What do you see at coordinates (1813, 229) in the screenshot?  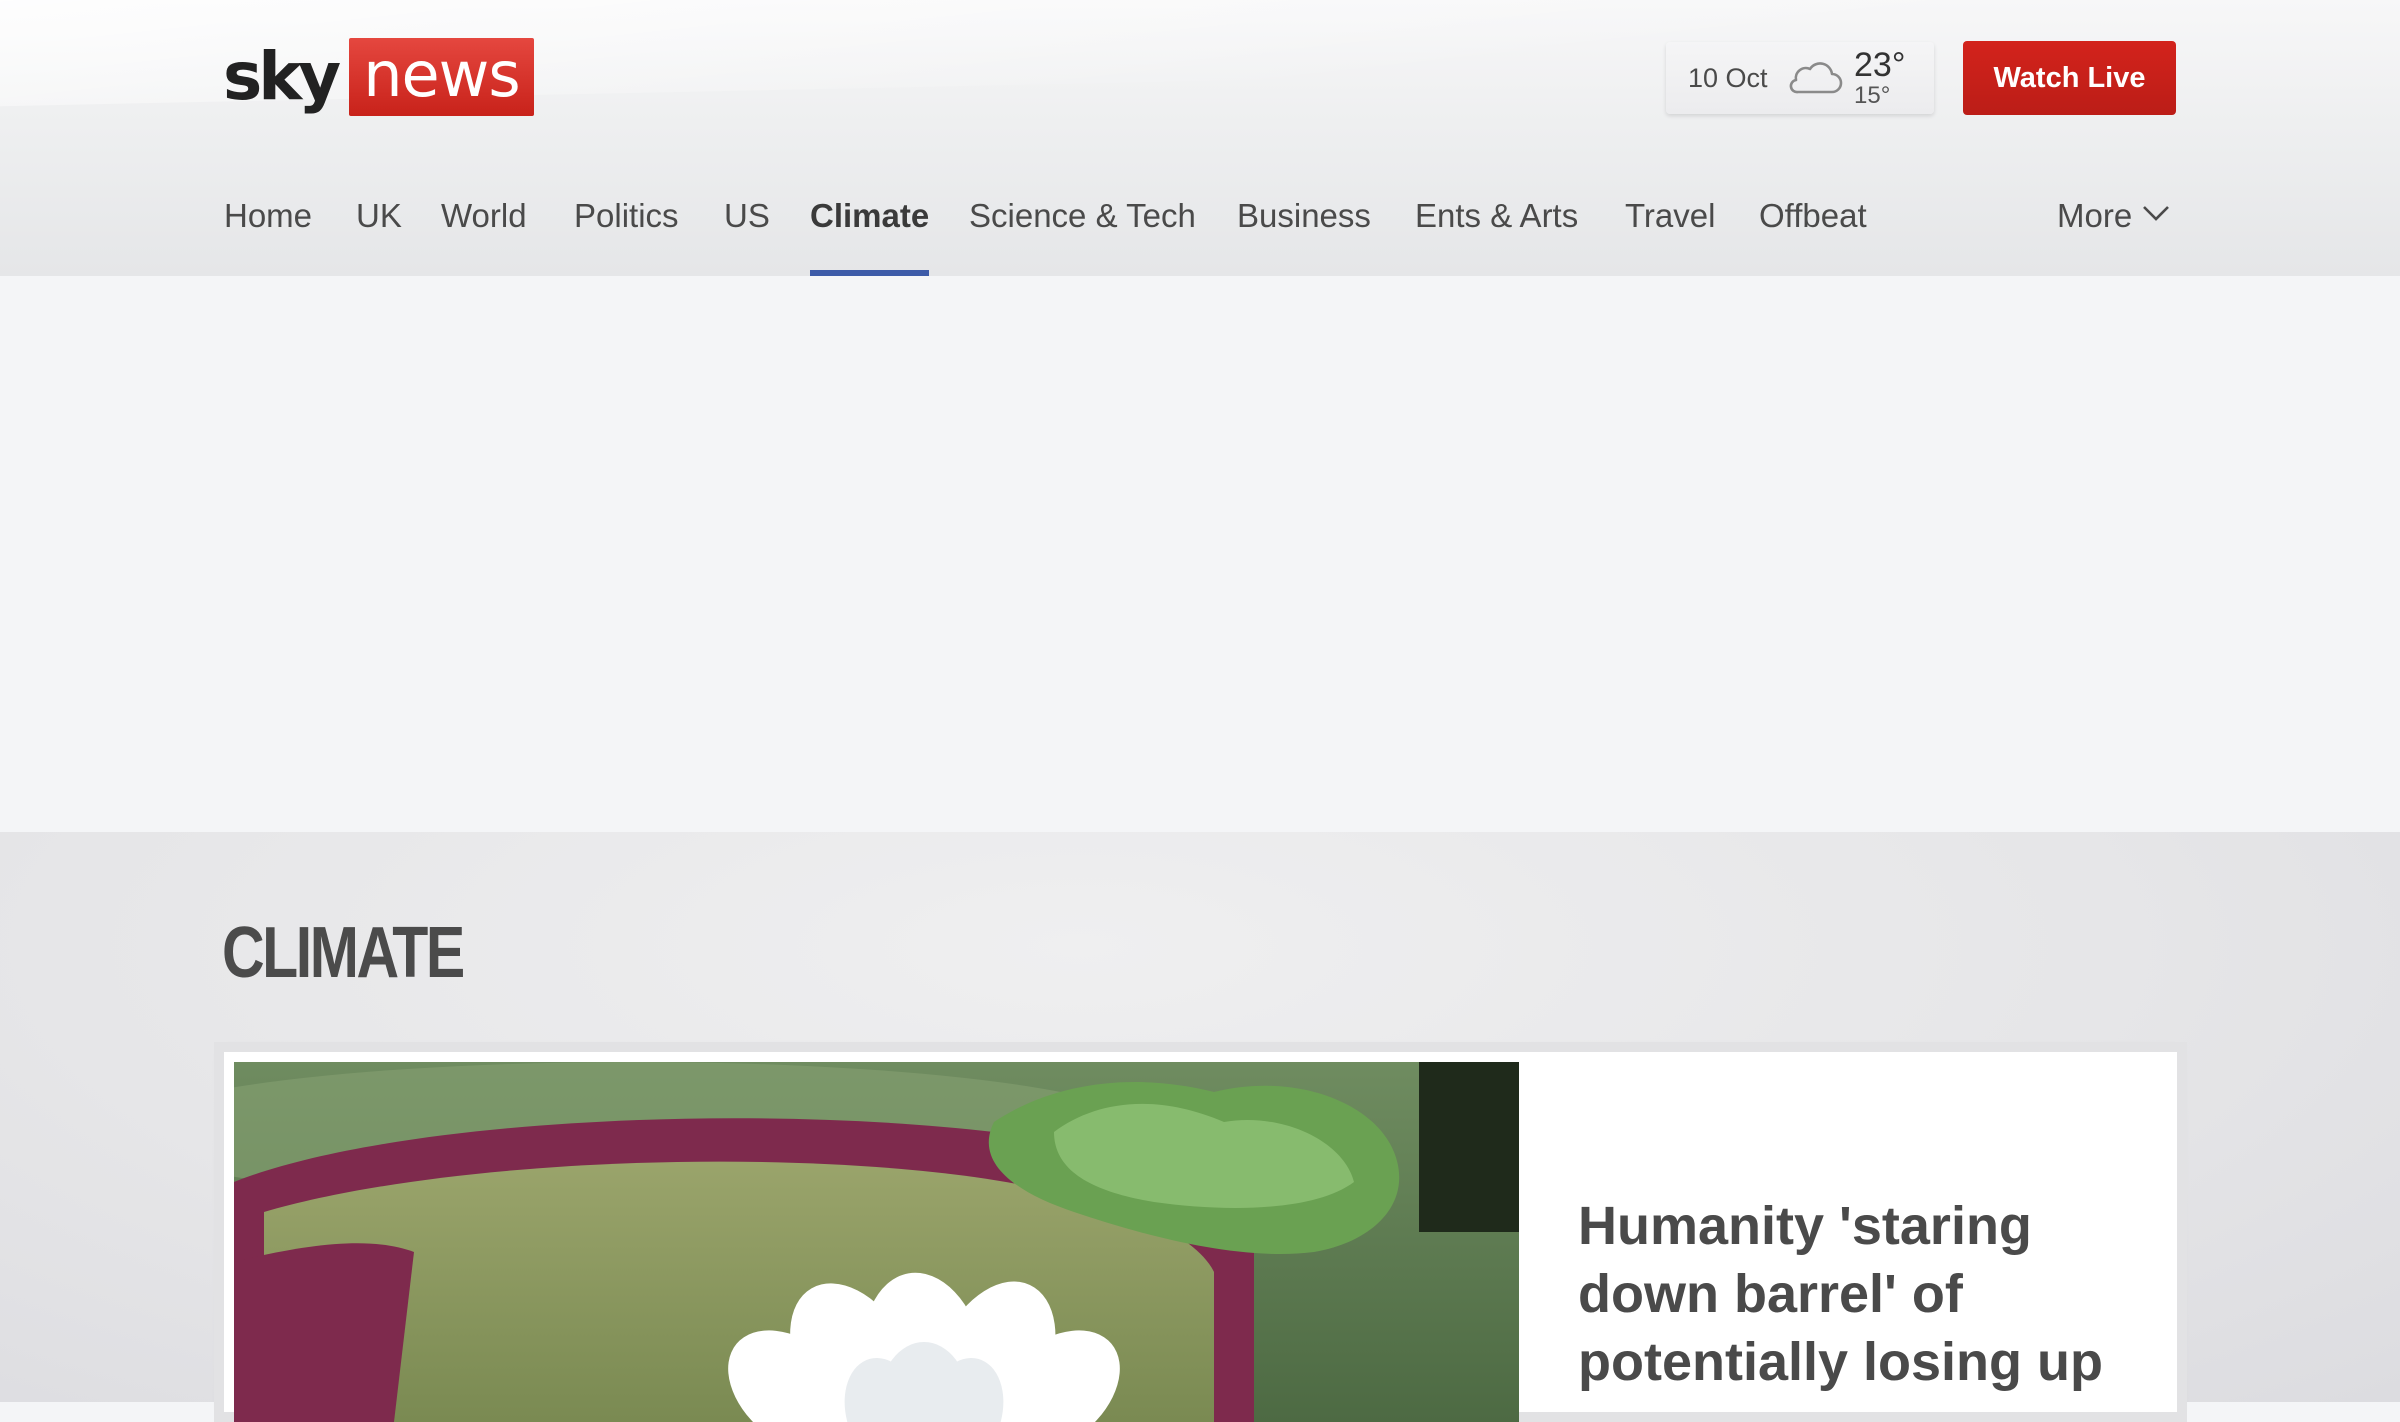 I see `nav-item-offbeat: Offbeat` at bounding box center [1813, 229].